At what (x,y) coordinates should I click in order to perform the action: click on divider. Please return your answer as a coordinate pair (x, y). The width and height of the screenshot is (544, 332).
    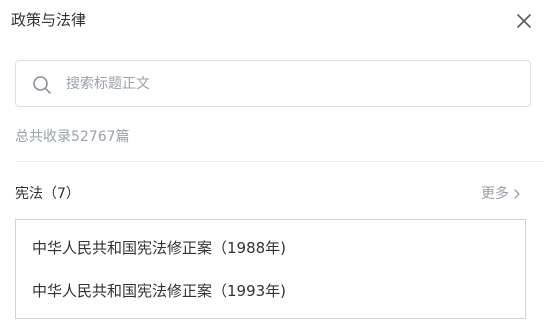
    Looking at the image, I should click on (279, 161).